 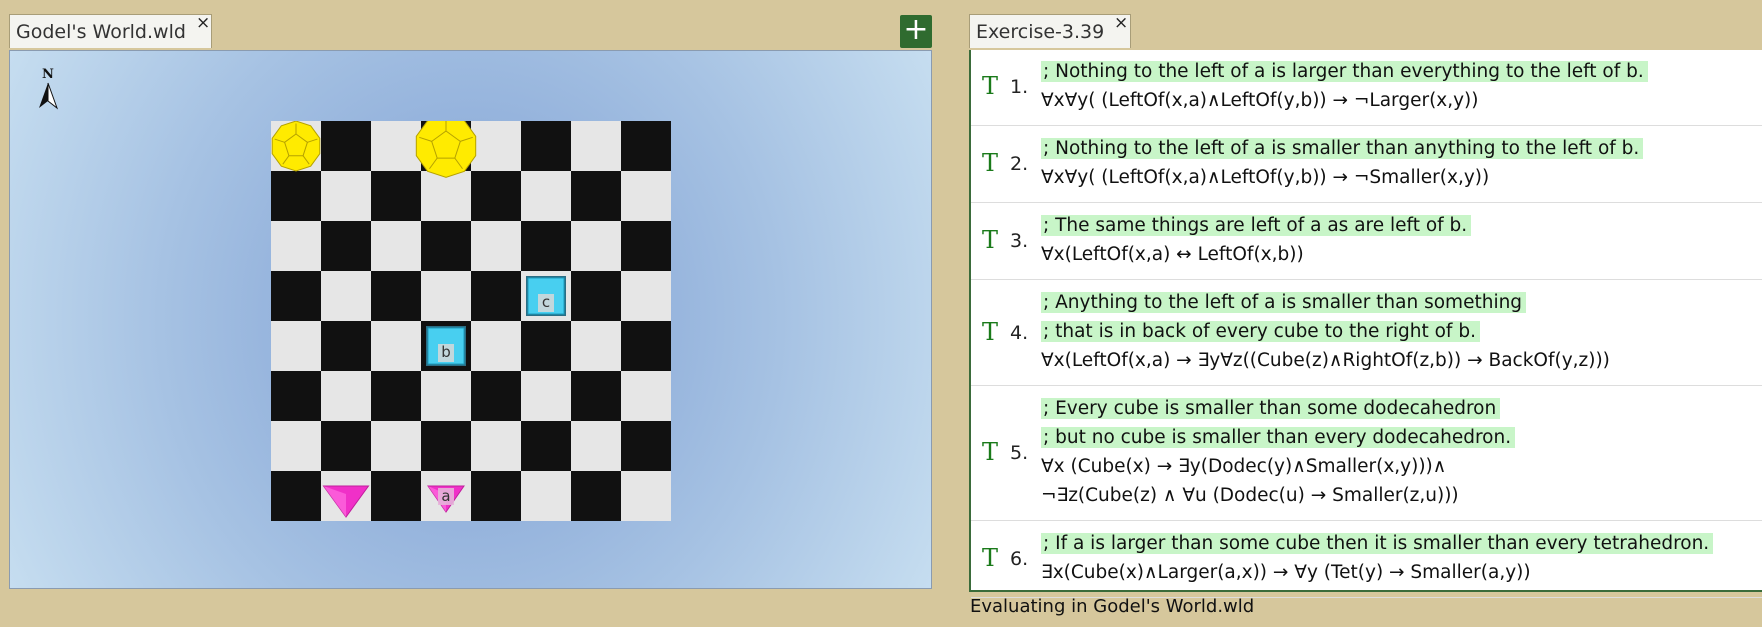 I want to click on object-label: c, so click(x=546, y=302).